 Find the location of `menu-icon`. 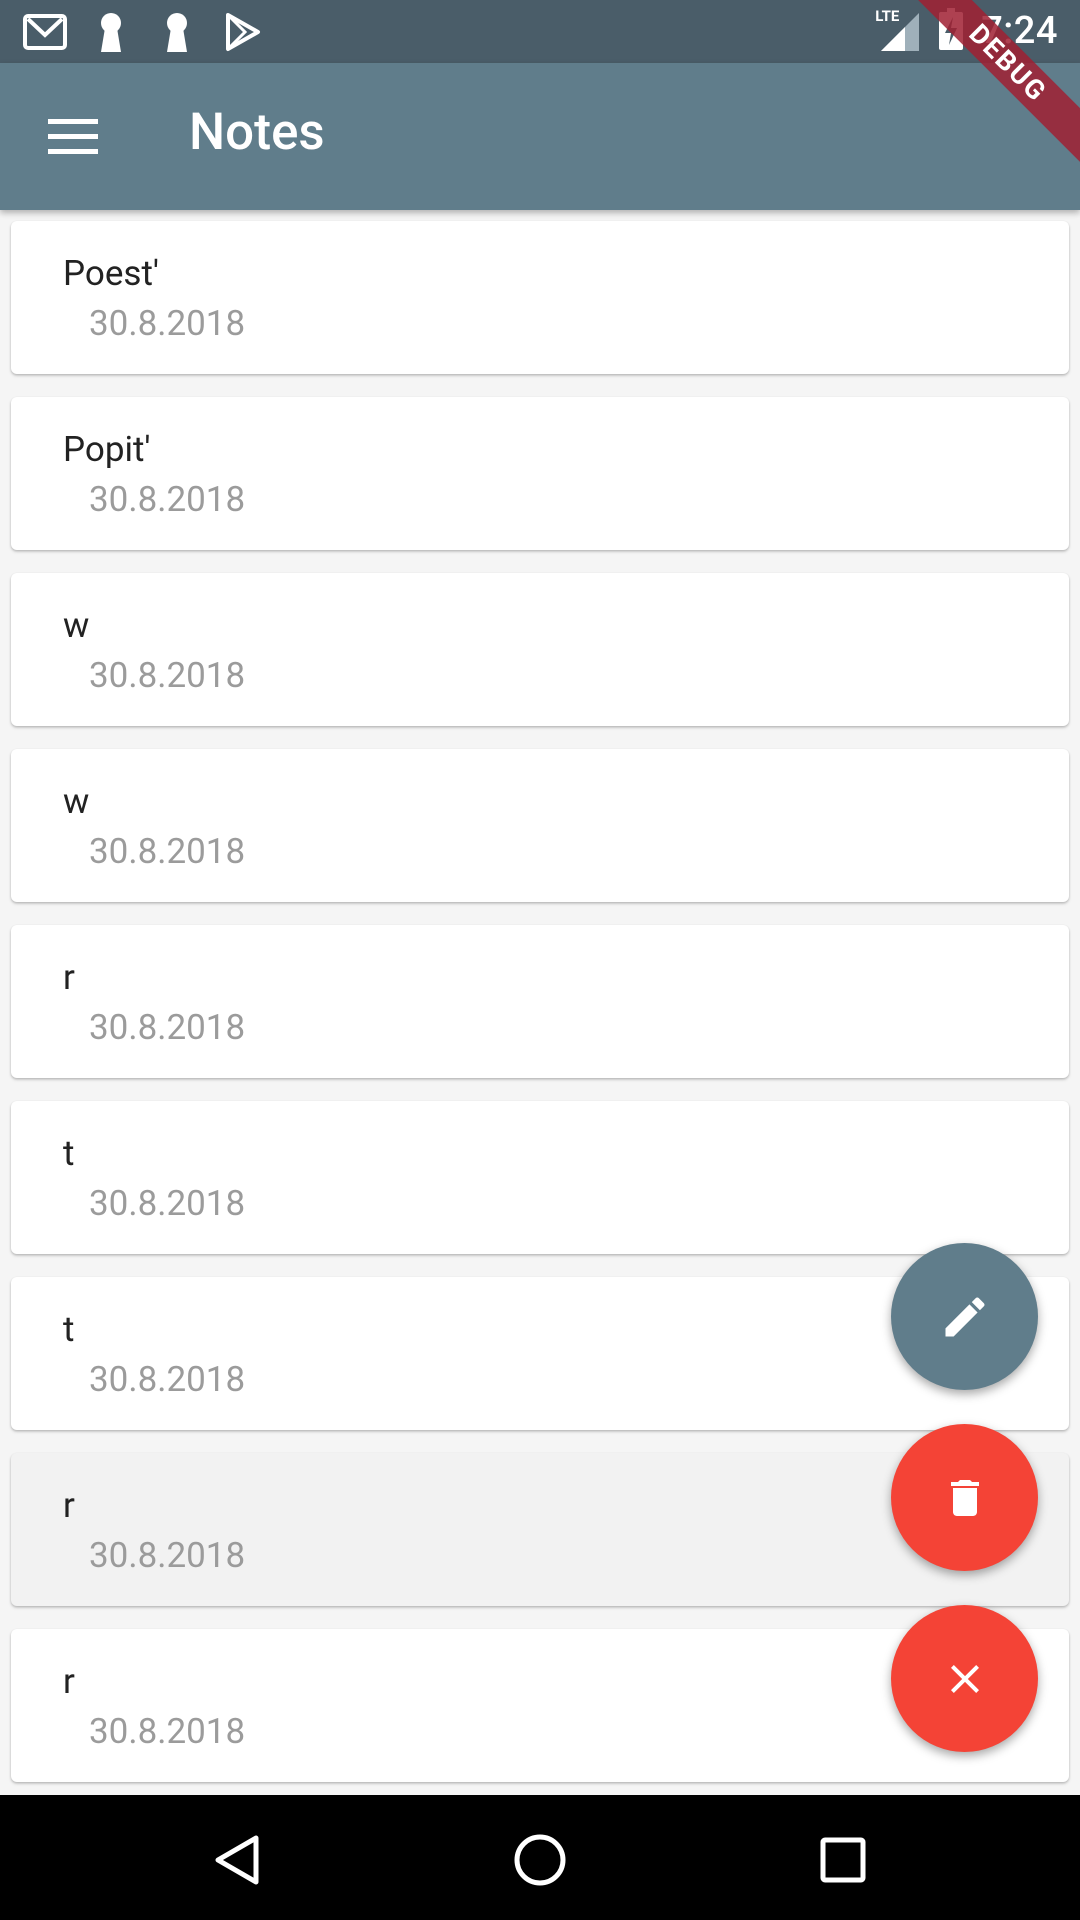

menu-icon is located at coordinates (73, 136).